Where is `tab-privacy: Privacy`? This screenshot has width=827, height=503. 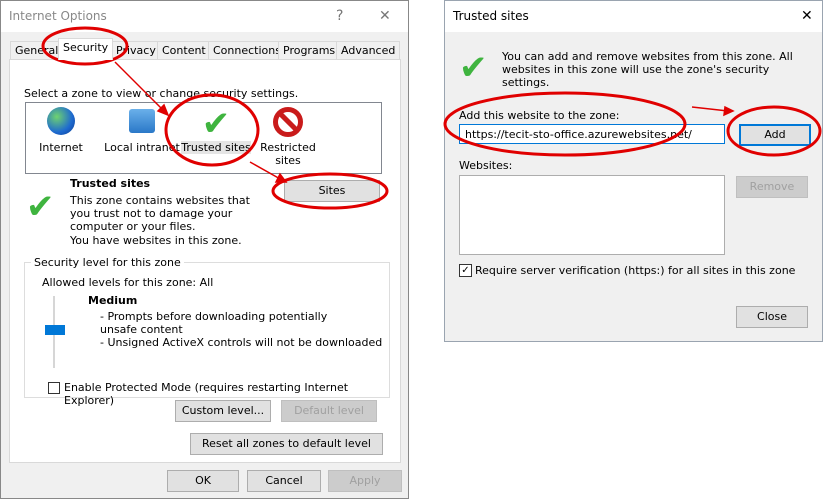
tab-privacy: Privacy is located at coordinates (136, 50).